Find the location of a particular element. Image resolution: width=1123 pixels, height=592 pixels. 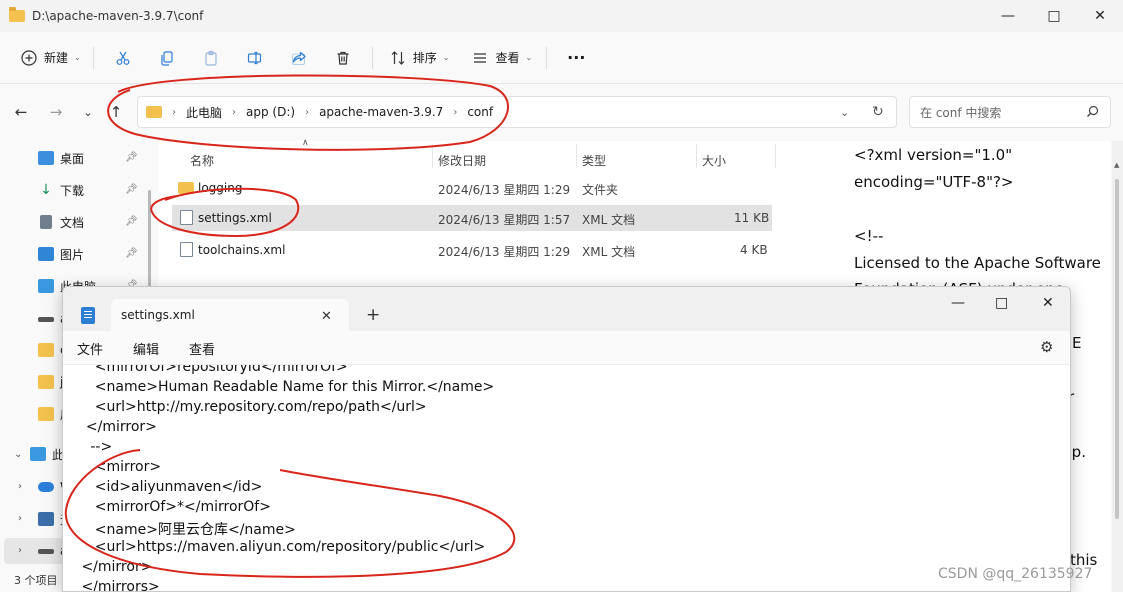

column-header-name: 名称 is located at coordinates (202, 160).